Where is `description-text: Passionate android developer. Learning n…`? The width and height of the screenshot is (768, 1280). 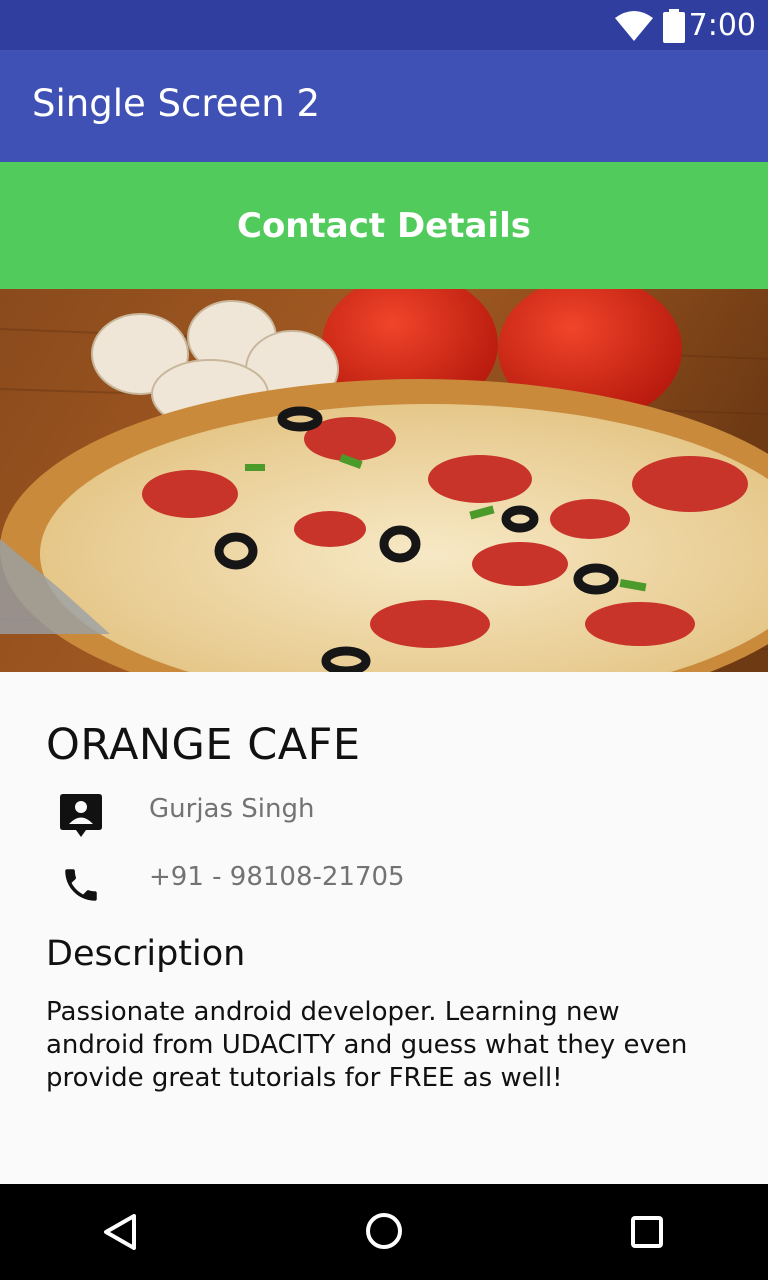
description-text: Passionate android developer. Learning n… is located at coordinates (367, 1045).